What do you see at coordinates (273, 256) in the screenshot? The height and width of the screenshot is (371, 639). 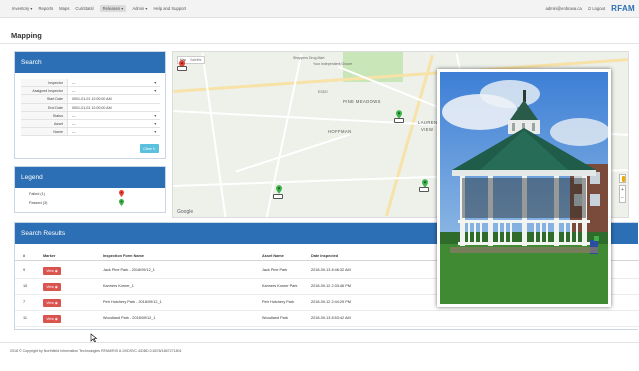 I see `col-header-asset: Asset Name` at bounding box center [273, 256].